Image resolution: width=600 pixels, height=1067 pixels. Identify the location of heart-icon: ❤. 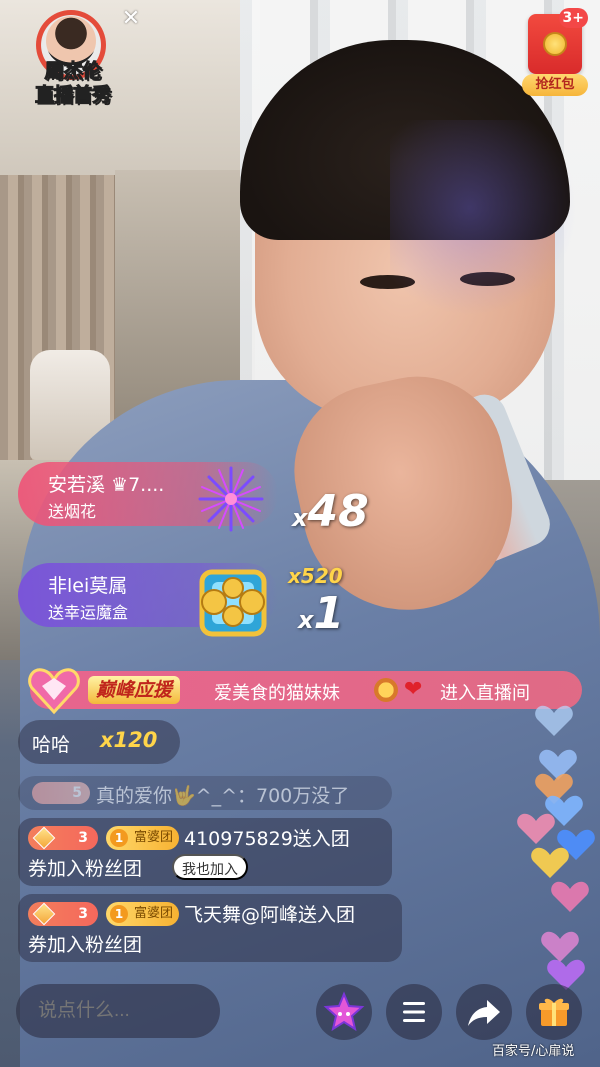
(413, 689).